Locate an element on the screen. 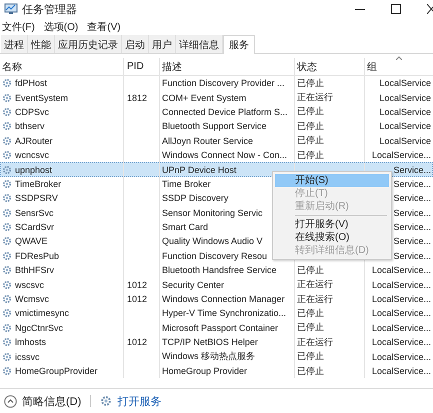  table-cell: EventSystem is located at coordinates (41, 97).